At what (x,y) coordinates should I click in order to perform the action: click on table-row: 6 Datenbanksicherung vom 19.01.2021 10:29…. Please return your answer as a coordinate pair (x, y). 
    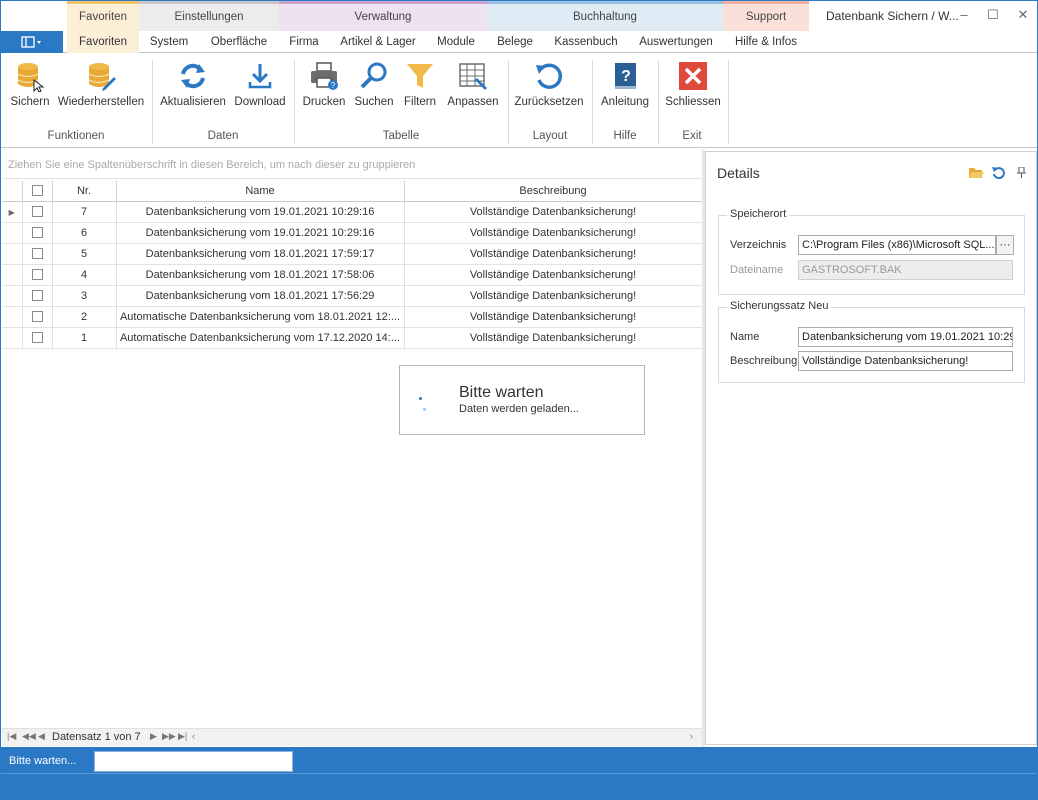
    Looking at the image, I should click on (352, 233).